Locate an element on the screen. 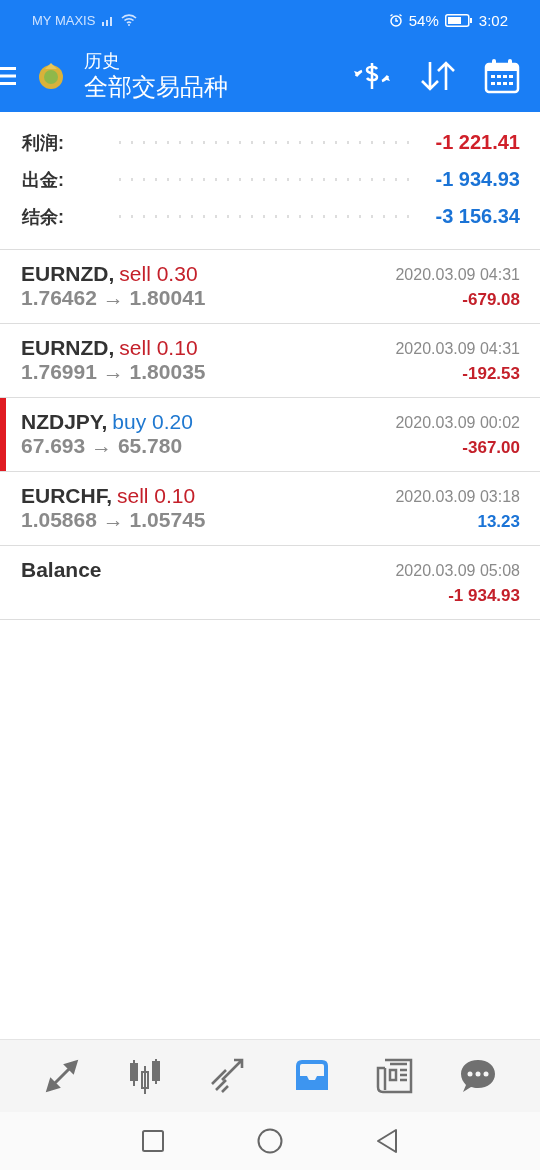 This screenshot has height=1170, width=540. alarm-icon is located at coordinates (395, 20).